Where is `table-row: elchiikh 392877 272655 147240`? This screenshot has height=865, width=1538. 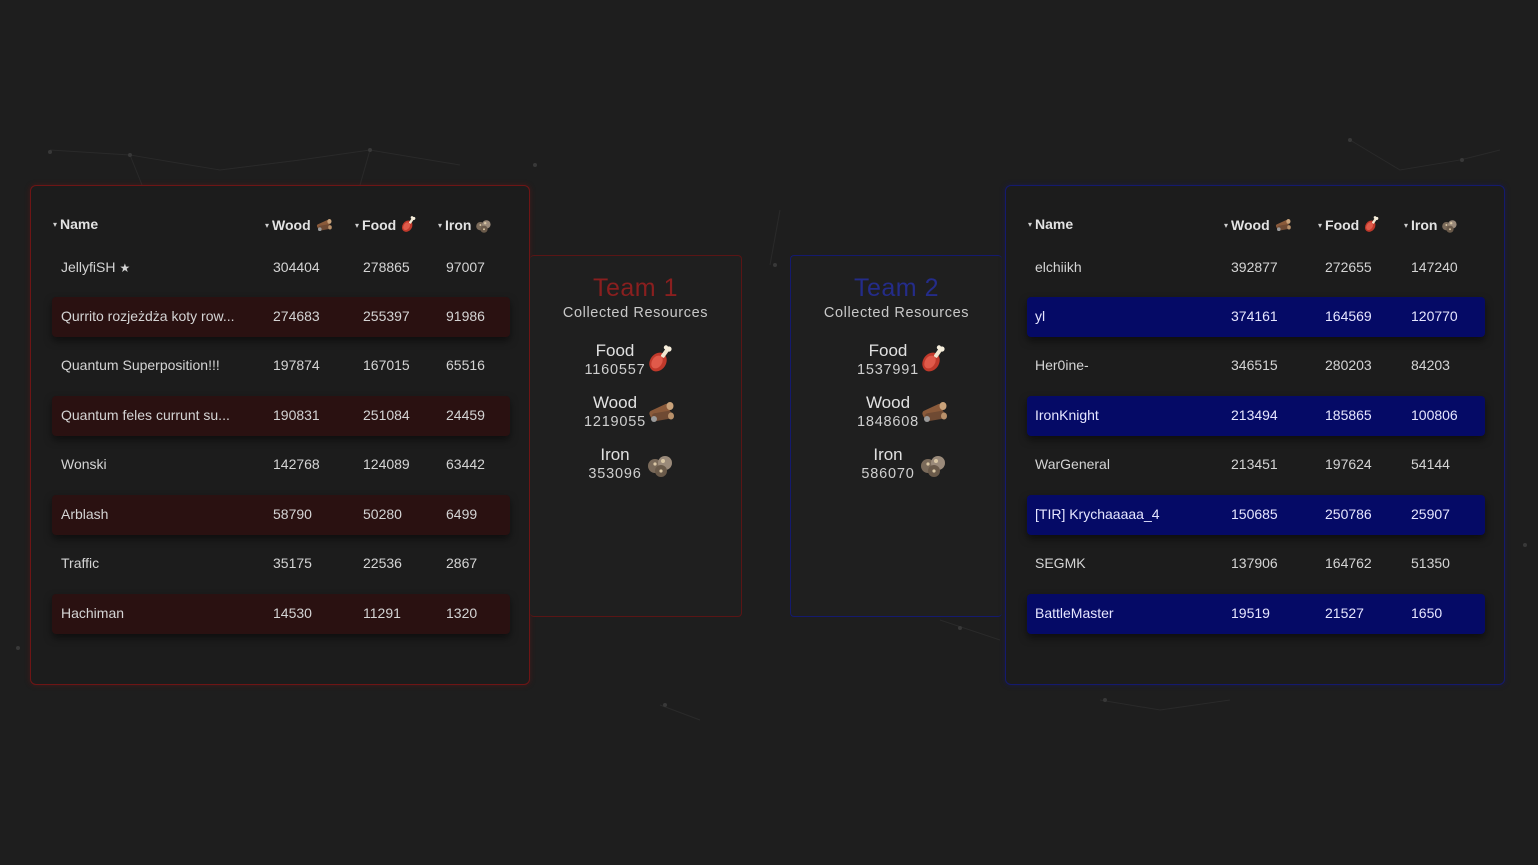
table-row: elchiikh 392877 272655 147240 is located at coordinates (1256, 268).